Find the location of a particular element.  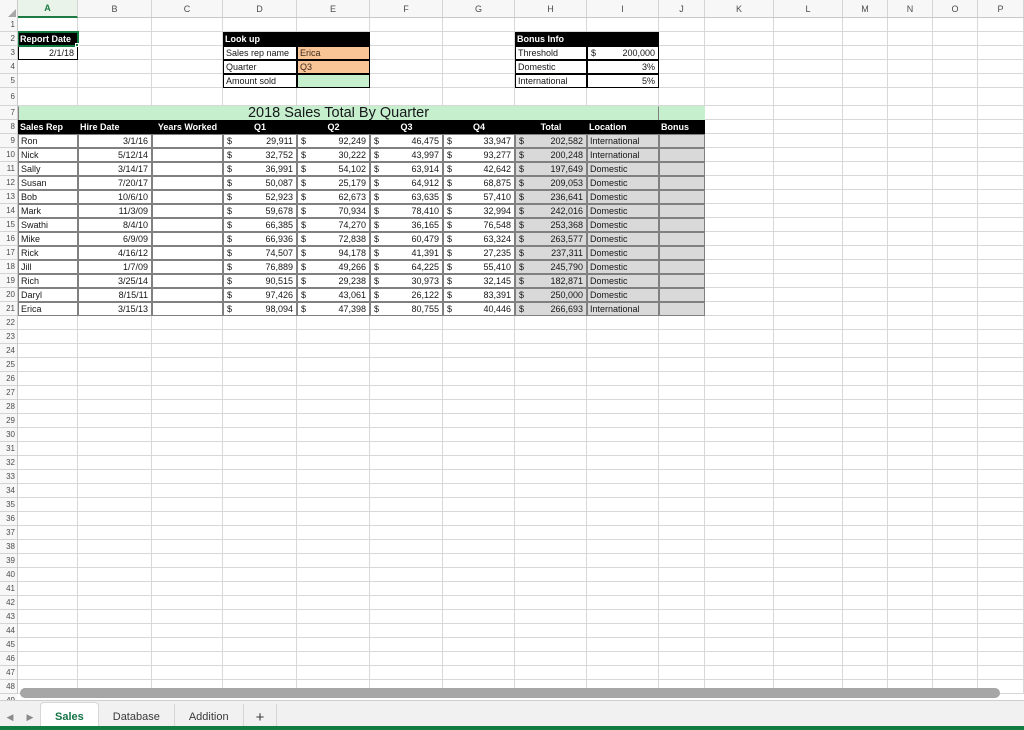

table-cell-rep: Mark is located at coordinates (48, 211).